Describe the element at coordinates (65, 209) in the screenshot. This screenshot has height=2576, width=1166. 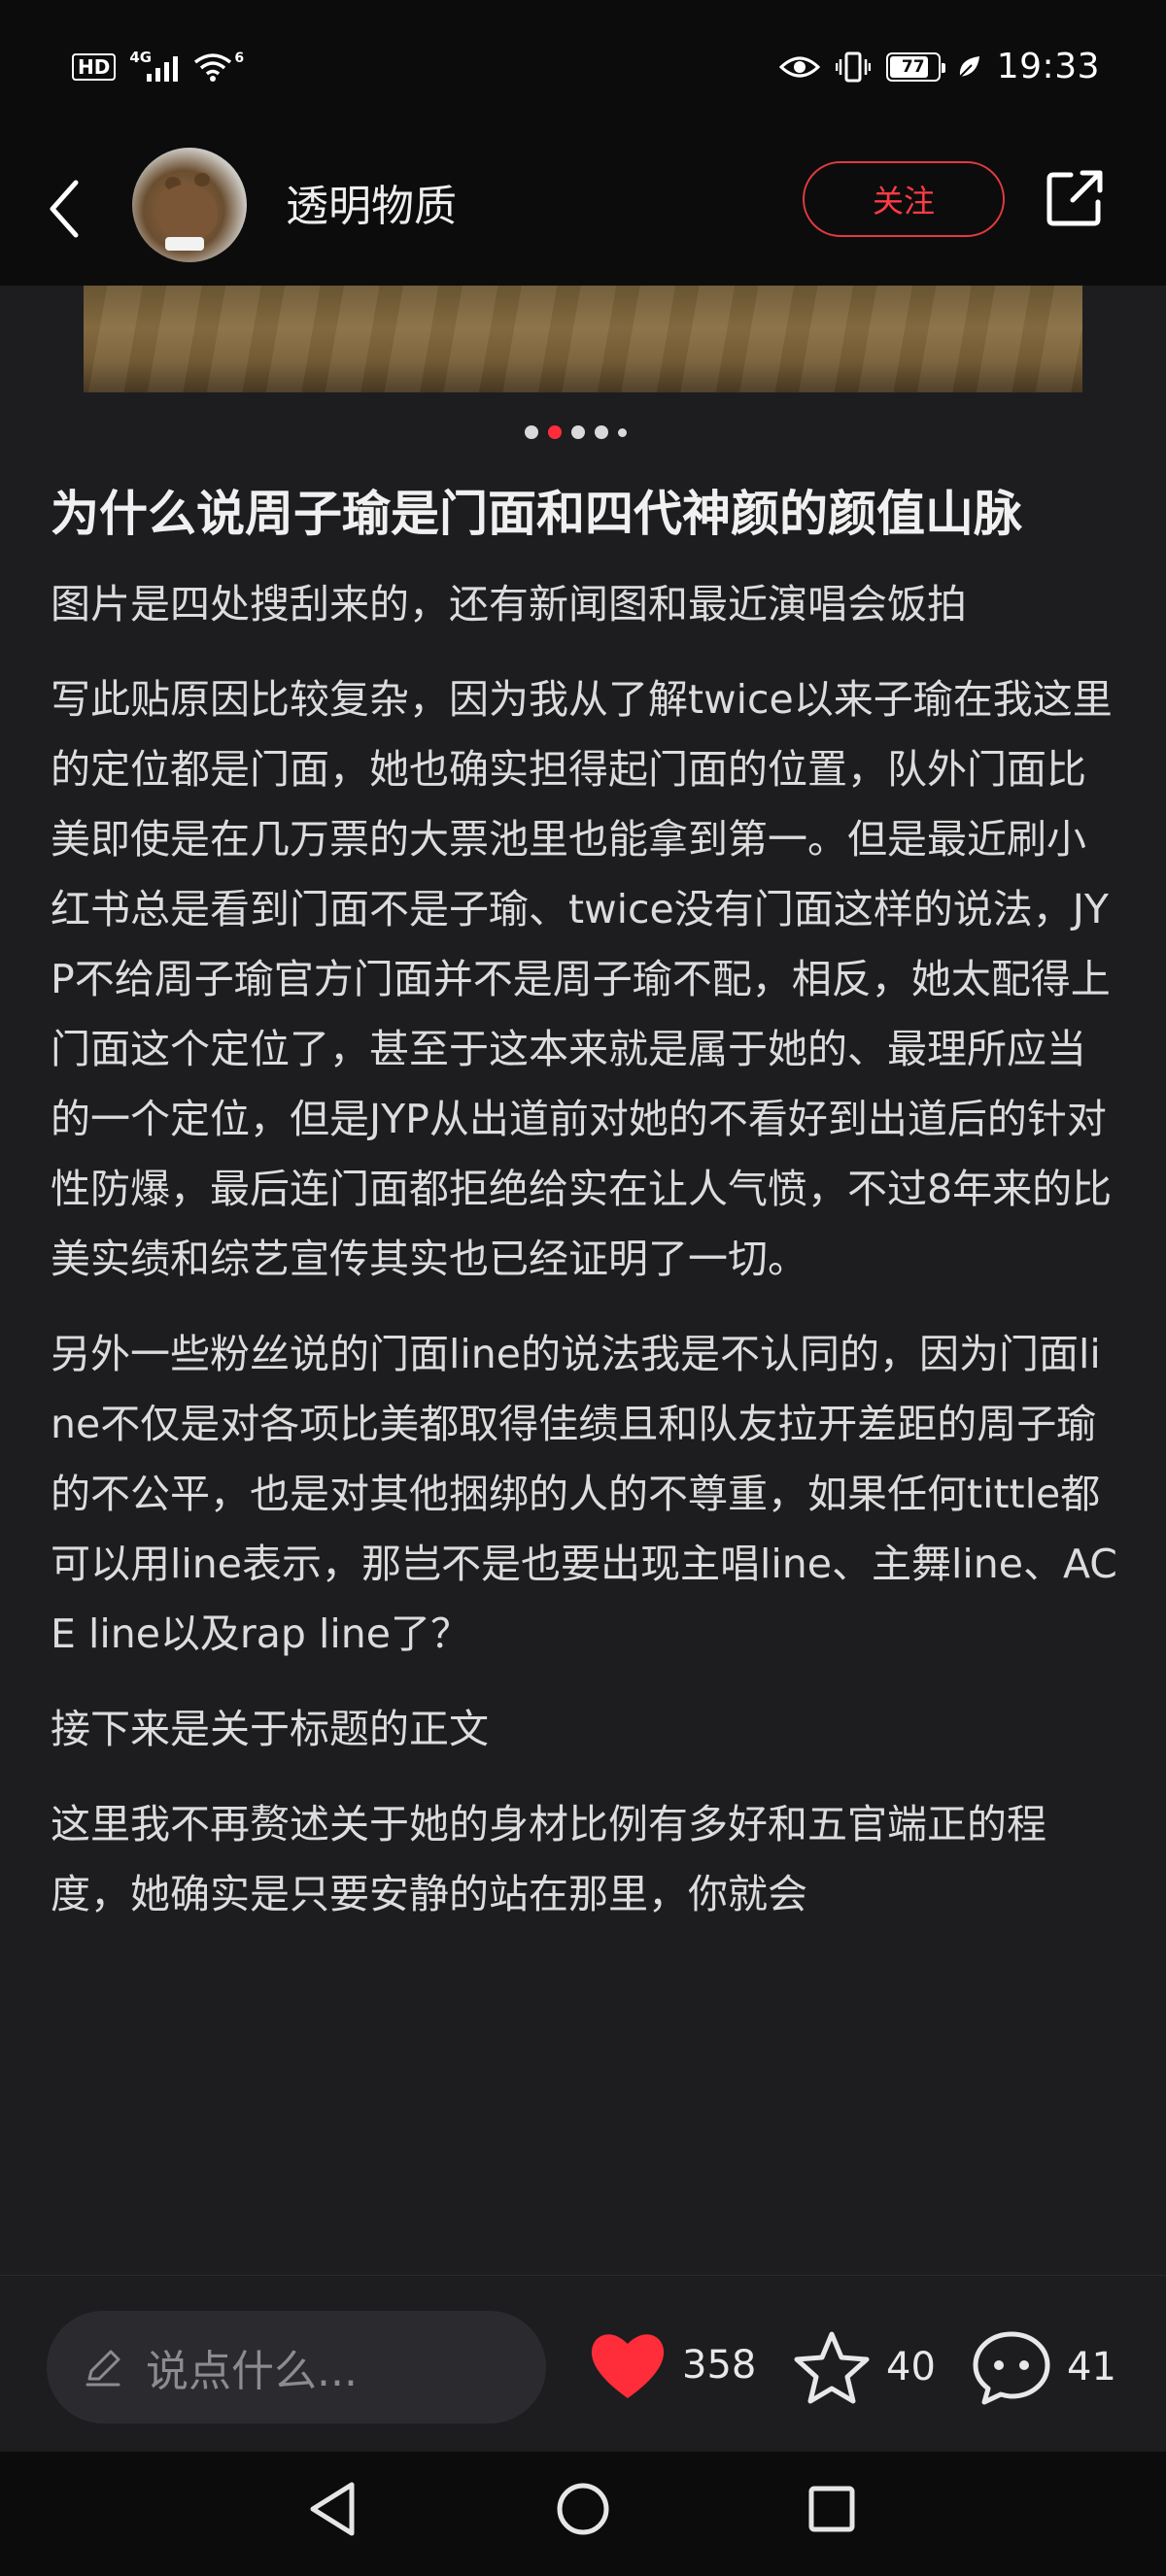
I see `back-arrow-icon` at that location.